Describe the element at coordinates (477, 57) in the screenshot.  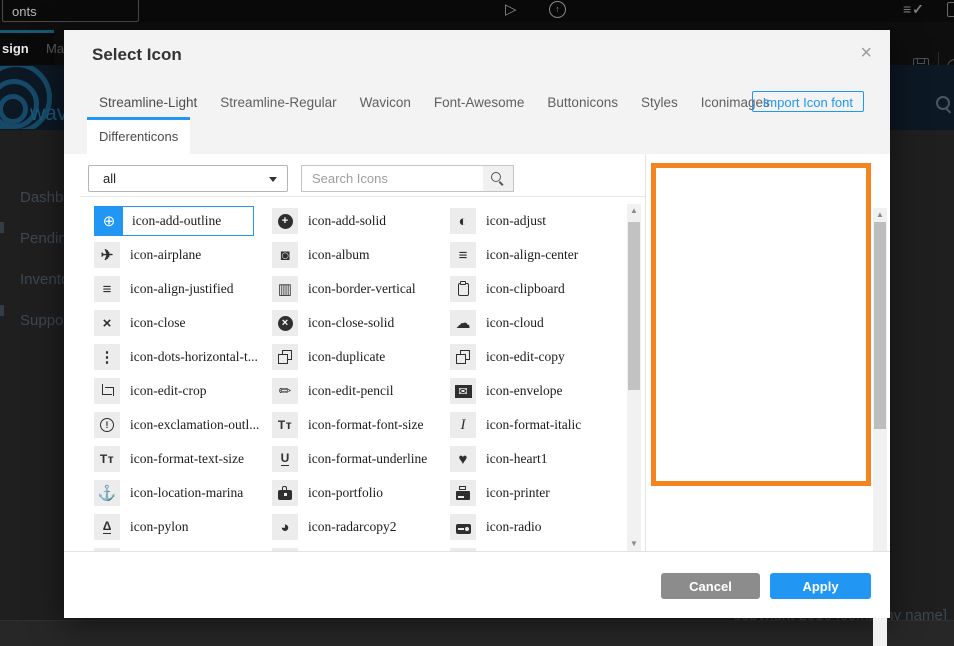
I see `dialog-header: Select Icon ×` at that location.